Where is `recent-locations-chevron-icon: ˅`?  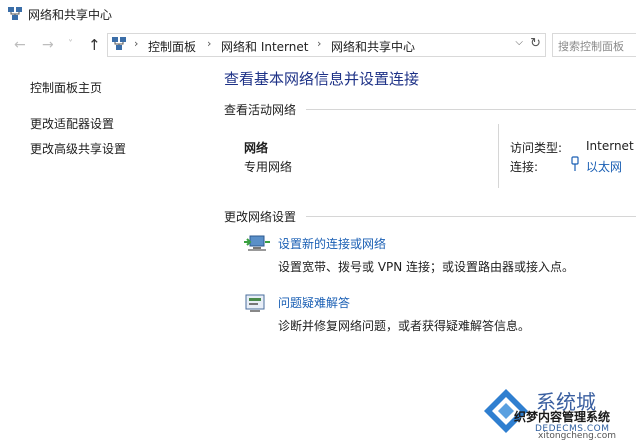
recent-locations-chevron-icon: ˅ is located at coordinates (70, 45).